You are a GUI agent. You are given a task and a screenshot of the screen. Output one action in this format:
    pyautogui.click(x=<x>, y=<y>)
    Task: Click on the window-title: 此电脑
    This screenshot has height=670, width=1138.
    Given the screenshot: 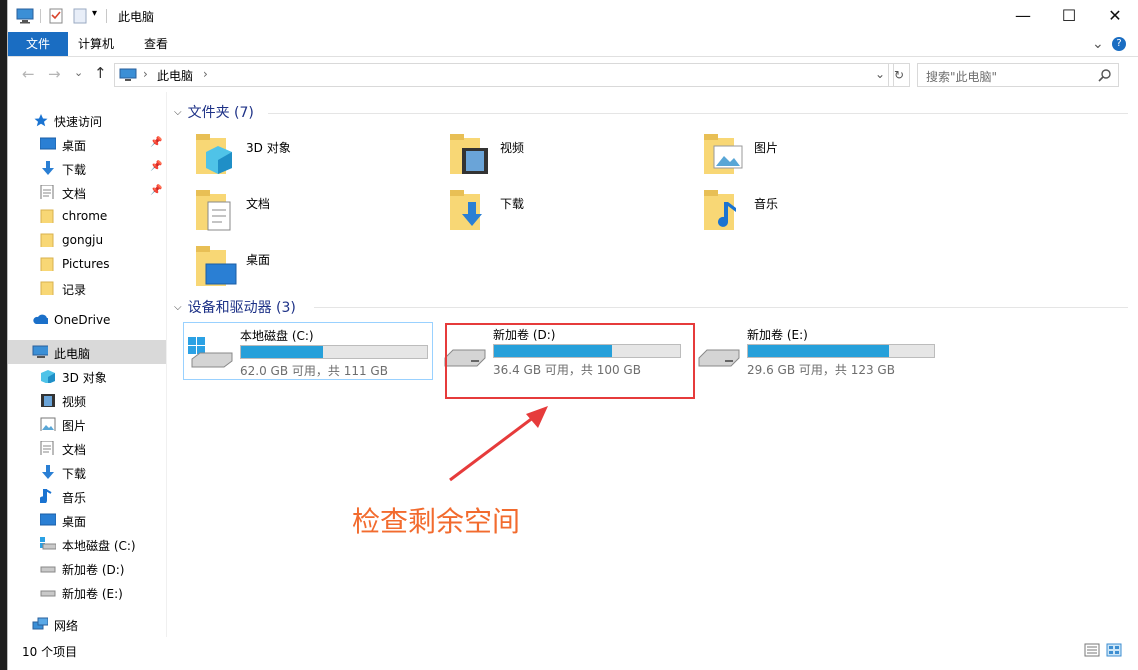 What is the action you would take?
    pyautogui.click(x=136, y=17)
    